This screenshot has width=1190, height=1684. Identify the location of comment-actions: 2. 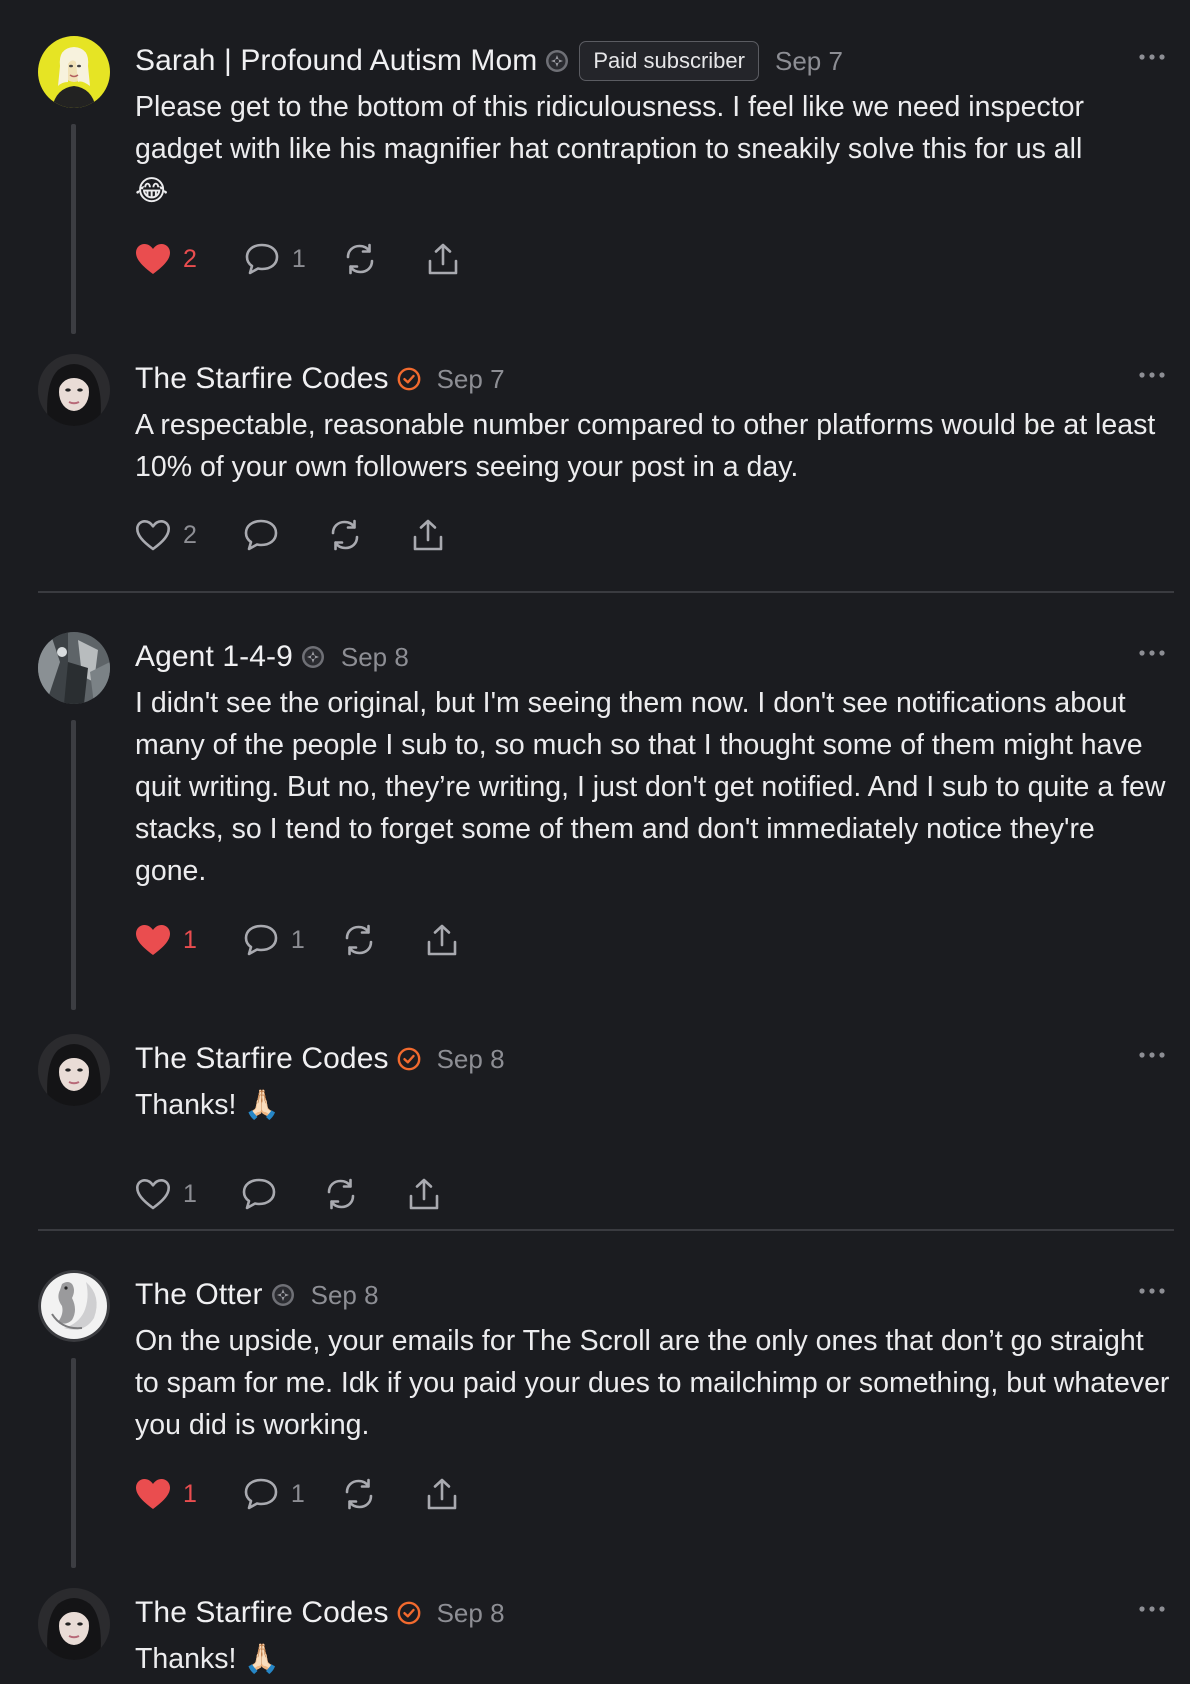
(290, 535).